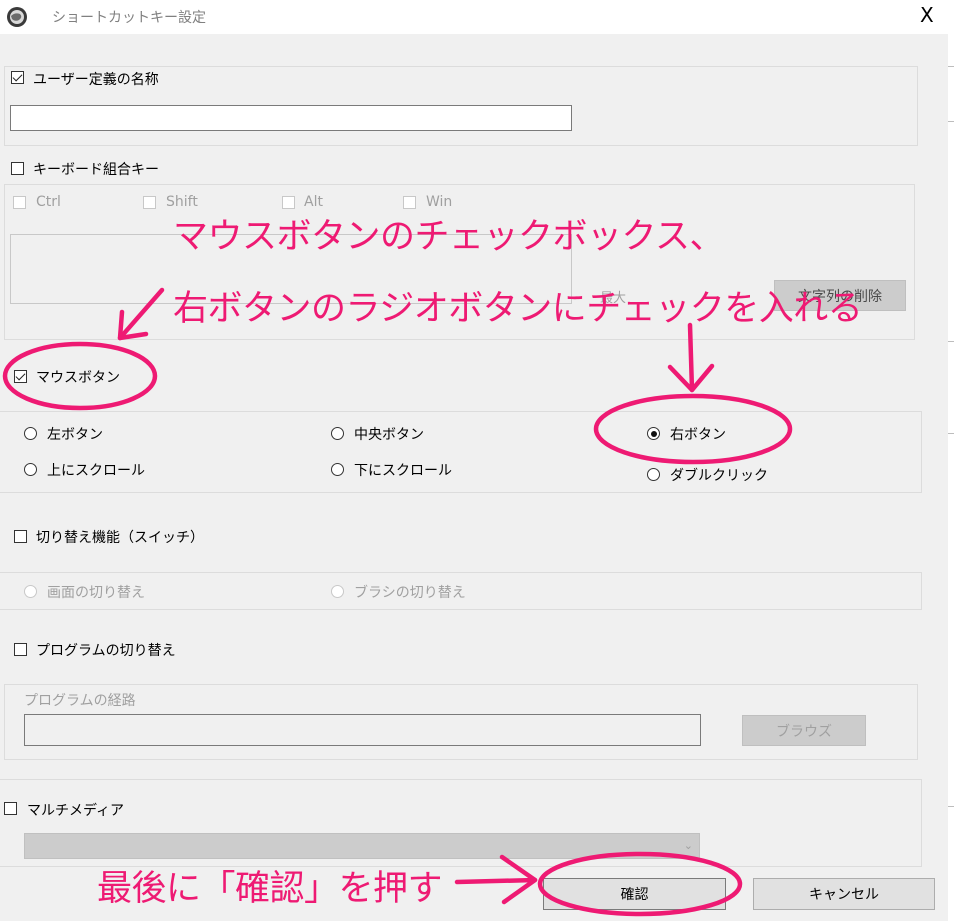  What do you see at coordinates (141, 314) in the screenshot?
I see `arrow-mouse-shaft` at bounding box center [141, 314].